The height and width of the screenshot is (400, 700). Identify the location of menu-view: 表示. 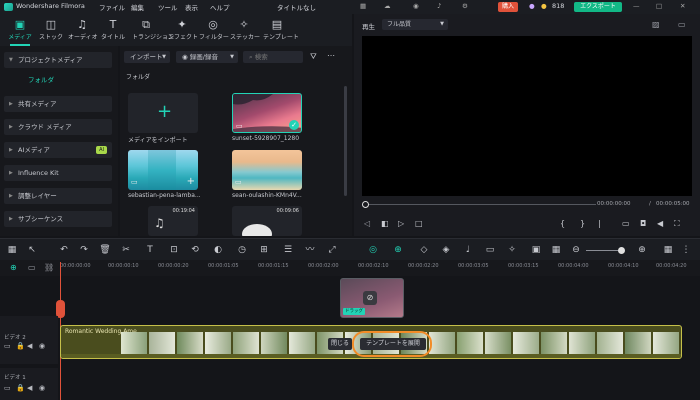
(191, 7).